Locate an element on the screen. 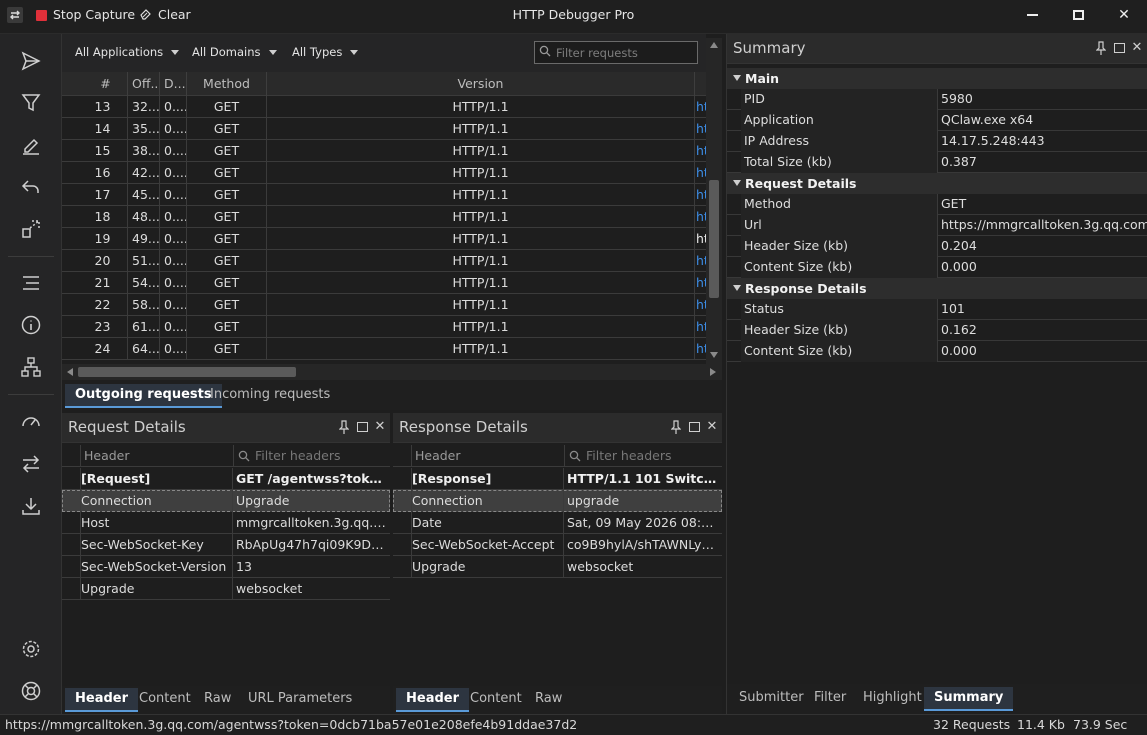 The width and height of the screenshot is (1147, 735). tab-highlight: Highlight is located at coordinates (892, 699).